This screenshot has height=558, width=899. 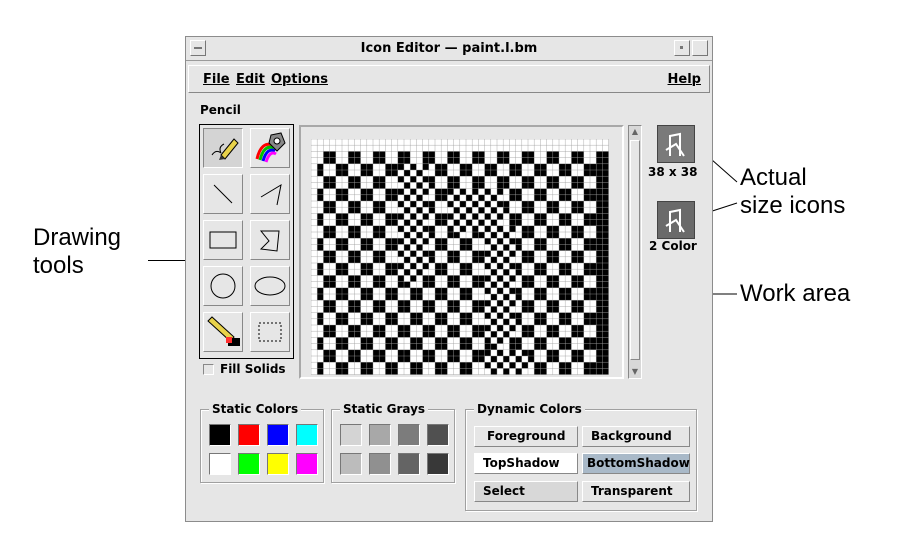 I want to click on scroll-up-arrow-icon: ▲, so click(x=635, y=132).